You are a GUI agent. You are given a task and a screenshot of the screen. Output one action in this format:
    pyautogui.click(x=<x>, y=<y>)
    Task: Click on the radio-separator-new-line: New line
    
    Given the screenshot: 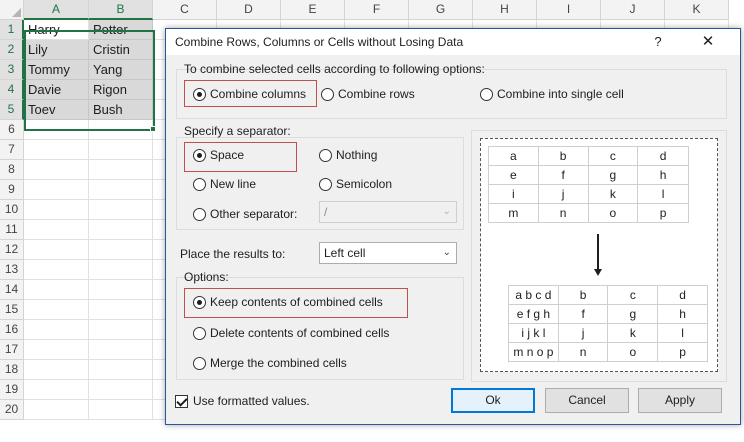 What is the action you would take?
    pyautogui.click(x=224, y=184)
    